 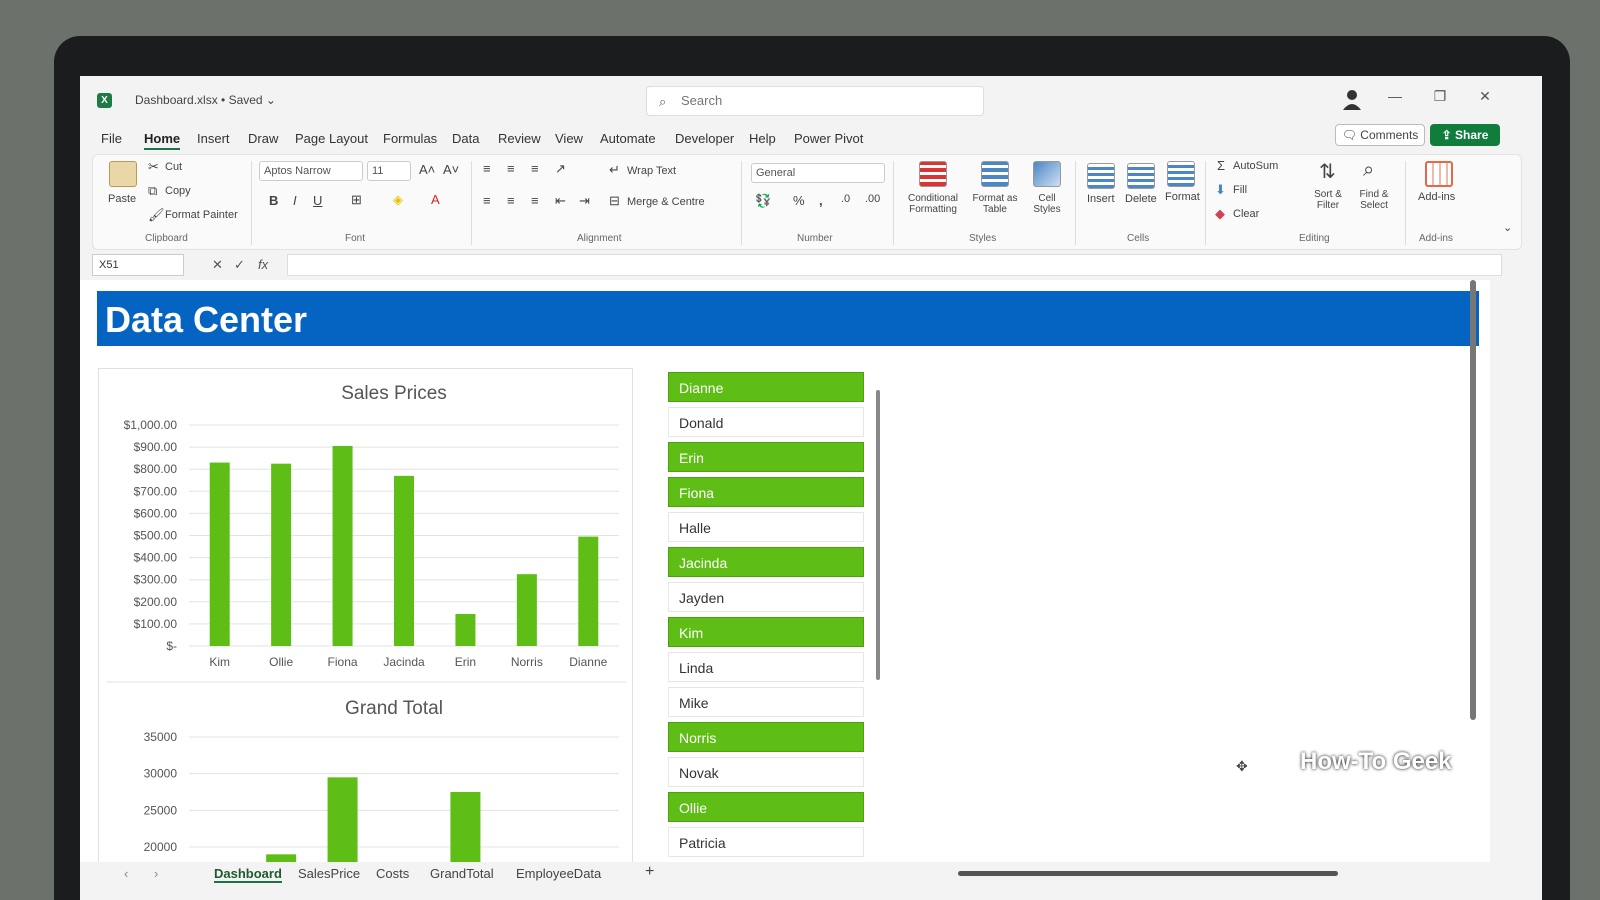 I want to click on format-as-table-icon, so click(x=995, y=174).